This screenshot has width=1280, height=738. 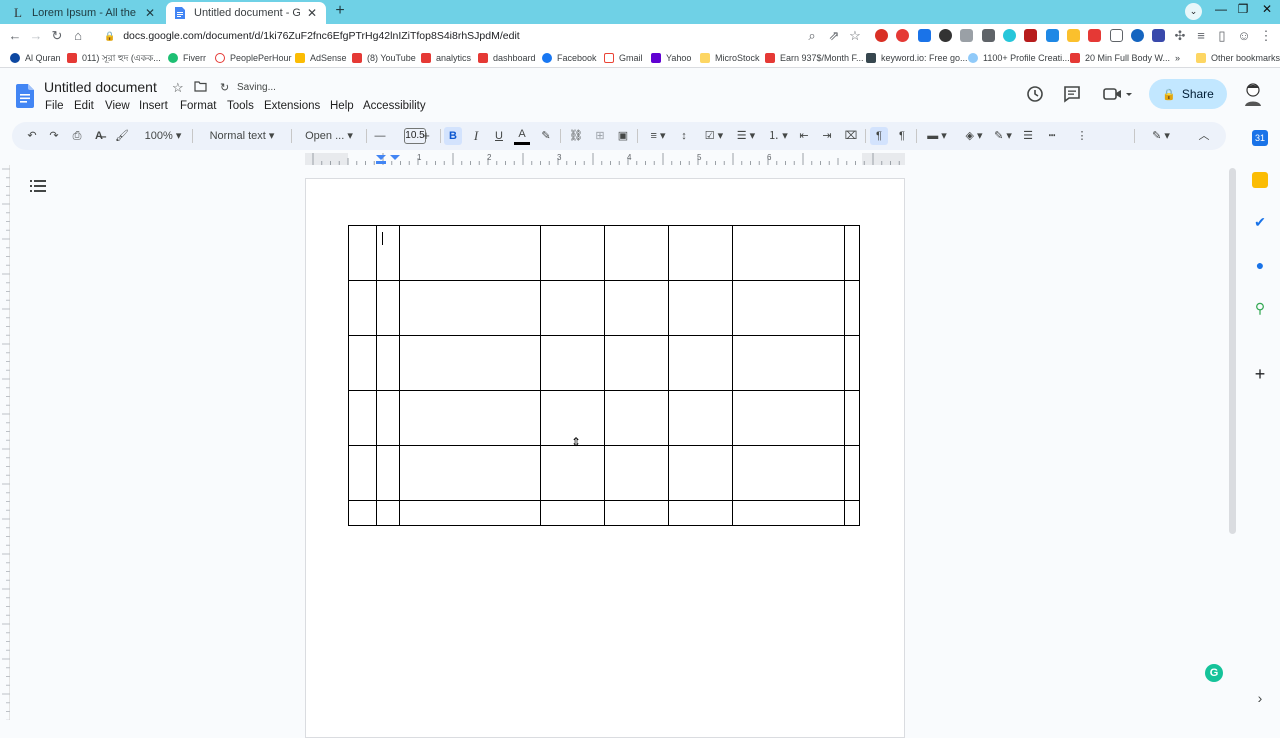 What do you see at coordinates (658, 136) in the screenshot?
I see `align-icon: ≡ ▾` at bounding box center [658, 136].